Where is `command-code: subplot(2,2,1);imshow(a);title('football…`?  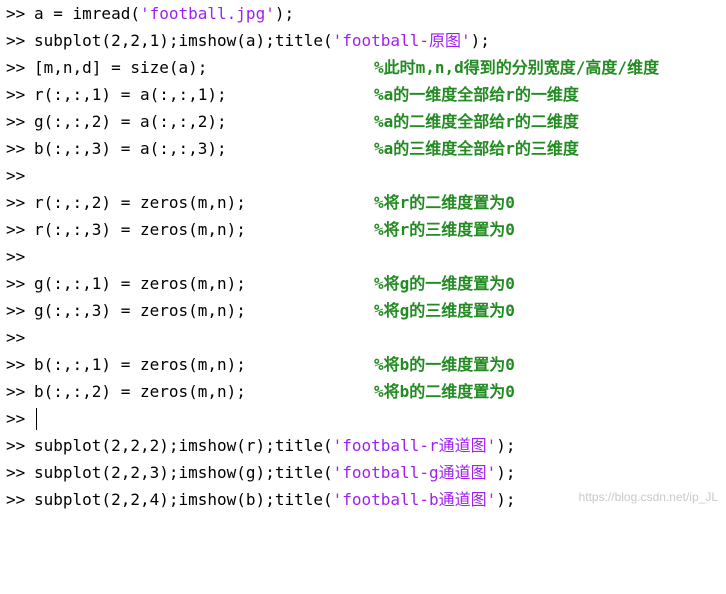
command-code: subplot(2,2,1);imshow(a);title('football… is located at coordinates (262, 40).